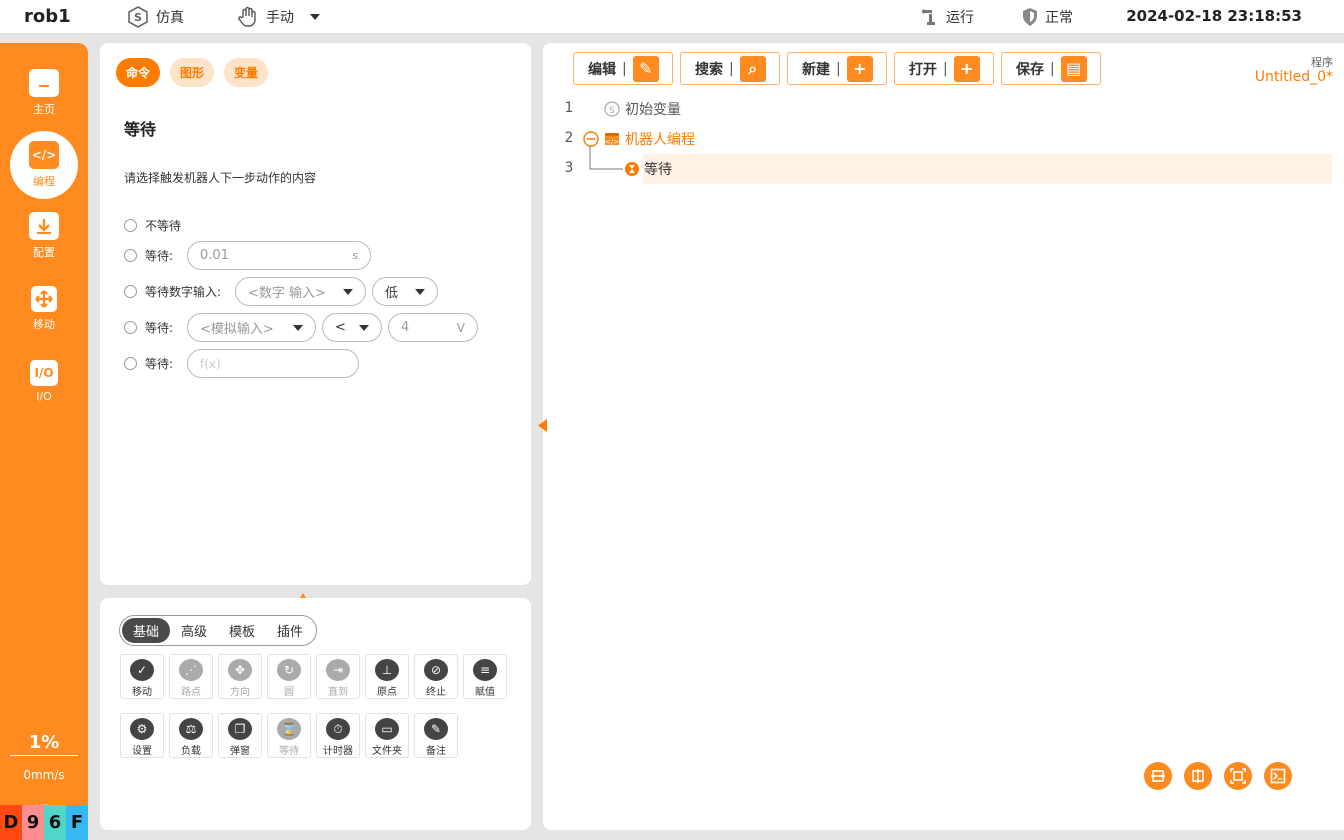 This screenshot has width=1344, height=840. Describe the element at coordinates (387, 692) in the screenshot. I see `tool-label: 原点` at that location.